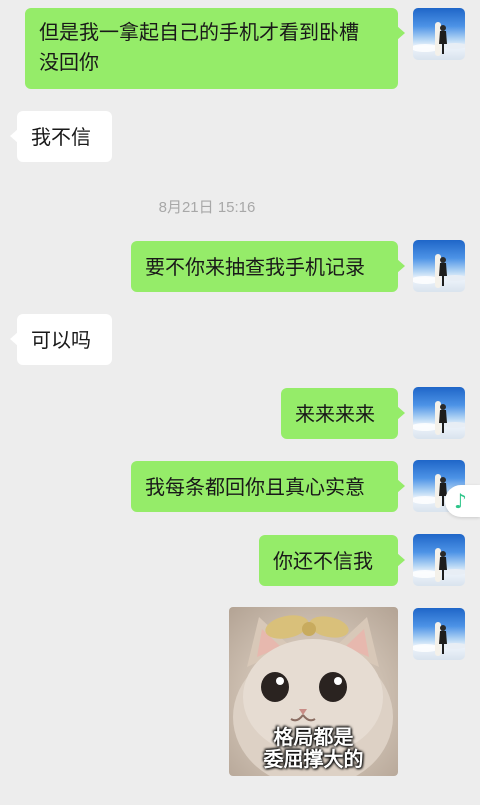 Image resolution: width=480 pixels, height=805 pixels. I want to click on message-text: 我不信, so click(61, 137).